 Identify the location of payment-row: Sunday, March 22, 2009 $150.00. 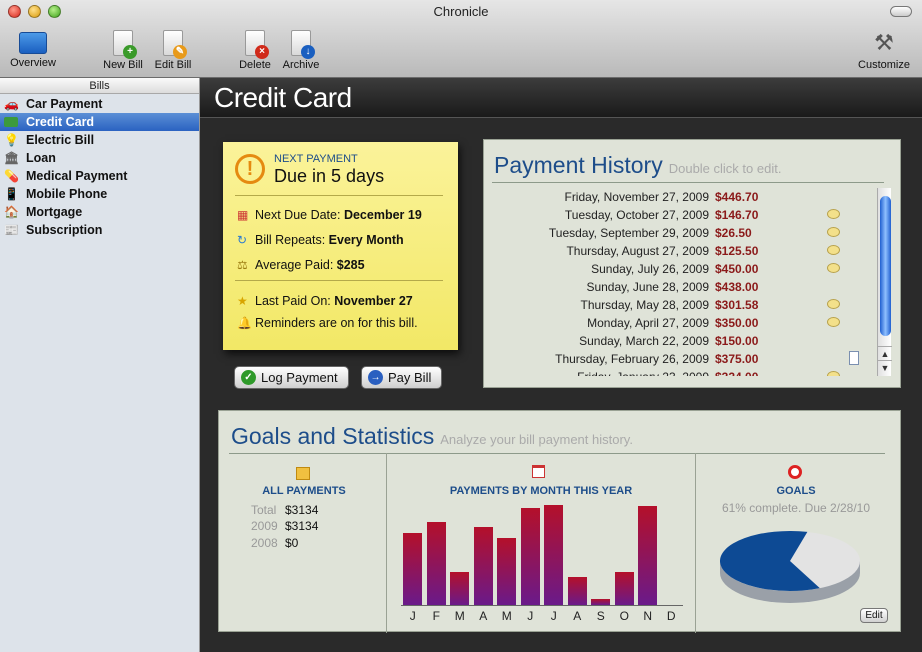
(685, 341).